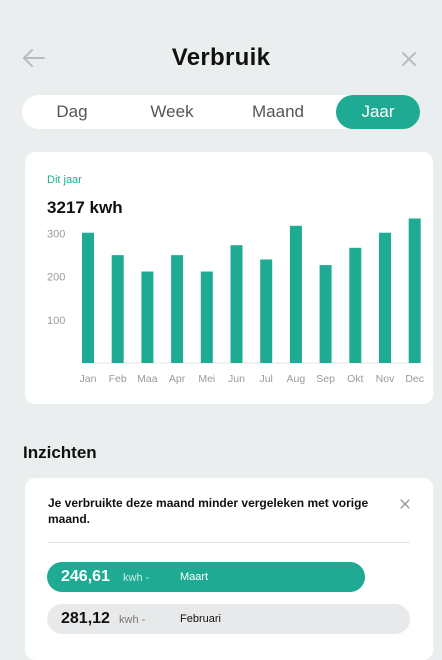  Describe the element at coordinates (414, 379) in the screenshot. I see `x-tick-label: Dec` at that location.